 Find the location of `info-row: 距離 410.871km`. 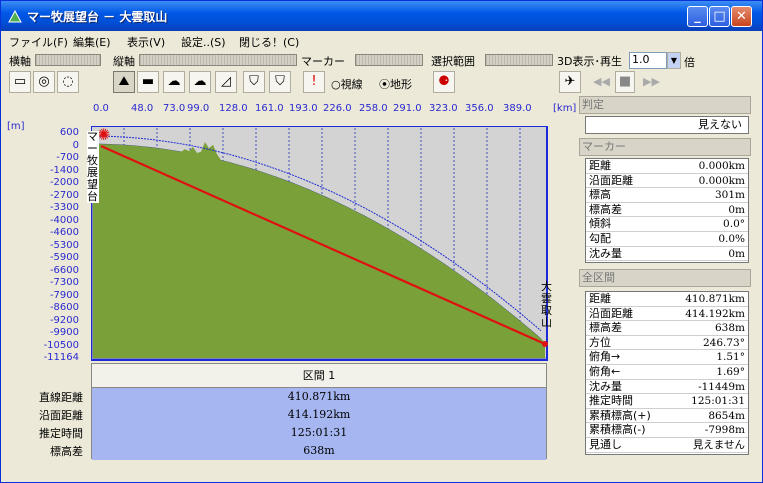

info-row: 距離 410.871km is located at coordinates (667, 299).